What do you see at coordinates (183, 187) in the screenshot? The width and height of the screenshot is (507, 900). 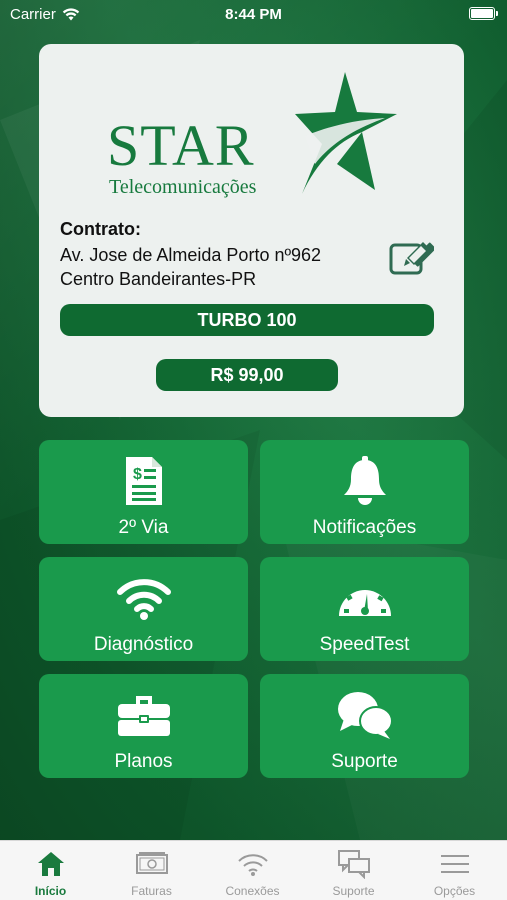 I see `logo-subtitle: Telecomunicações` at bounding box center [183, 187].